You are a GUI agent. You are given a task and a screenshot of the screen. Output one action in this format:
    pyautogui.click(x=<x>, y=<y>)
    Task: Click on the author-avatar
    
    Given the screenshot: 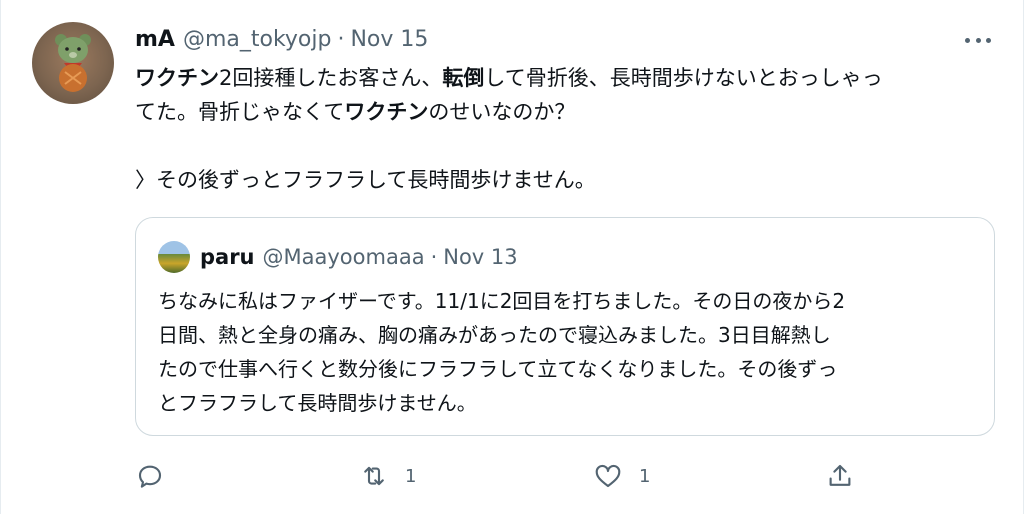 What is the action you would take?
    pyautogui.click(x=73, y=63)
    